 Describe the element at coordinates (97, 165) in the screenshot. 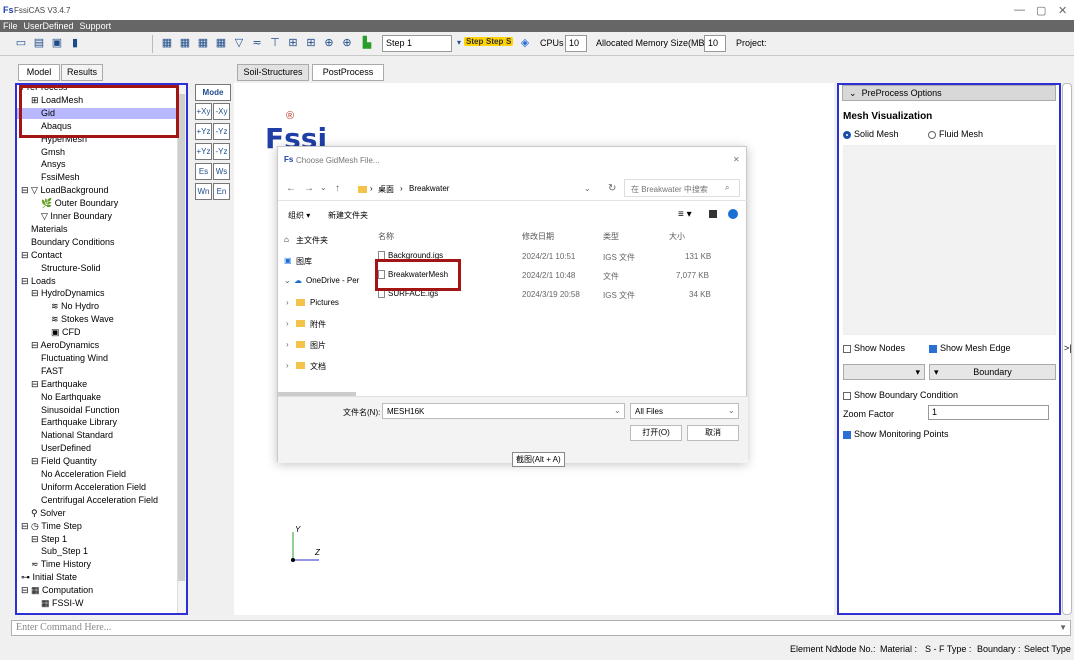

I see `tree-item: Ansys` at that location.